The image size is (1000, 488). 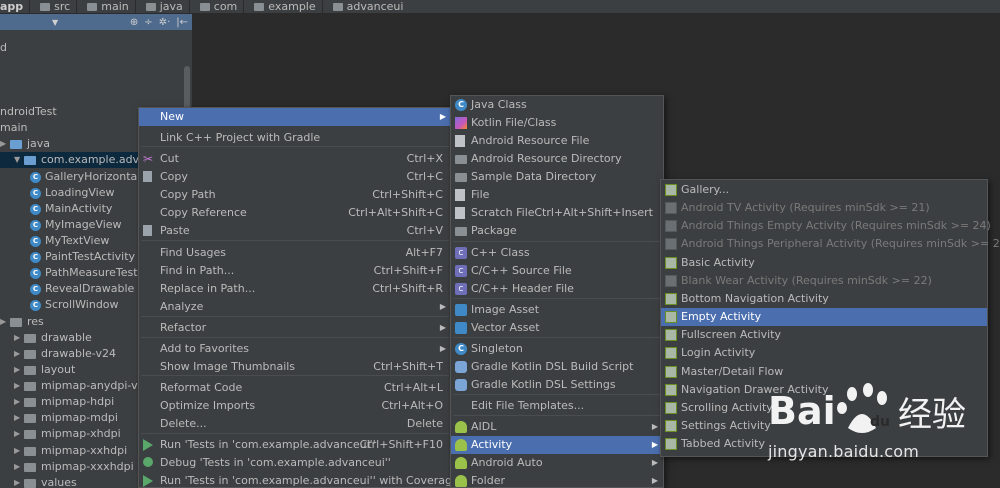 What do you see at coordinates (295, 138) in the screenshot?
I see `menu-item-link-c-project-with-gradle: Link C++ Project with Gradle` at bounding box center [295, 138].